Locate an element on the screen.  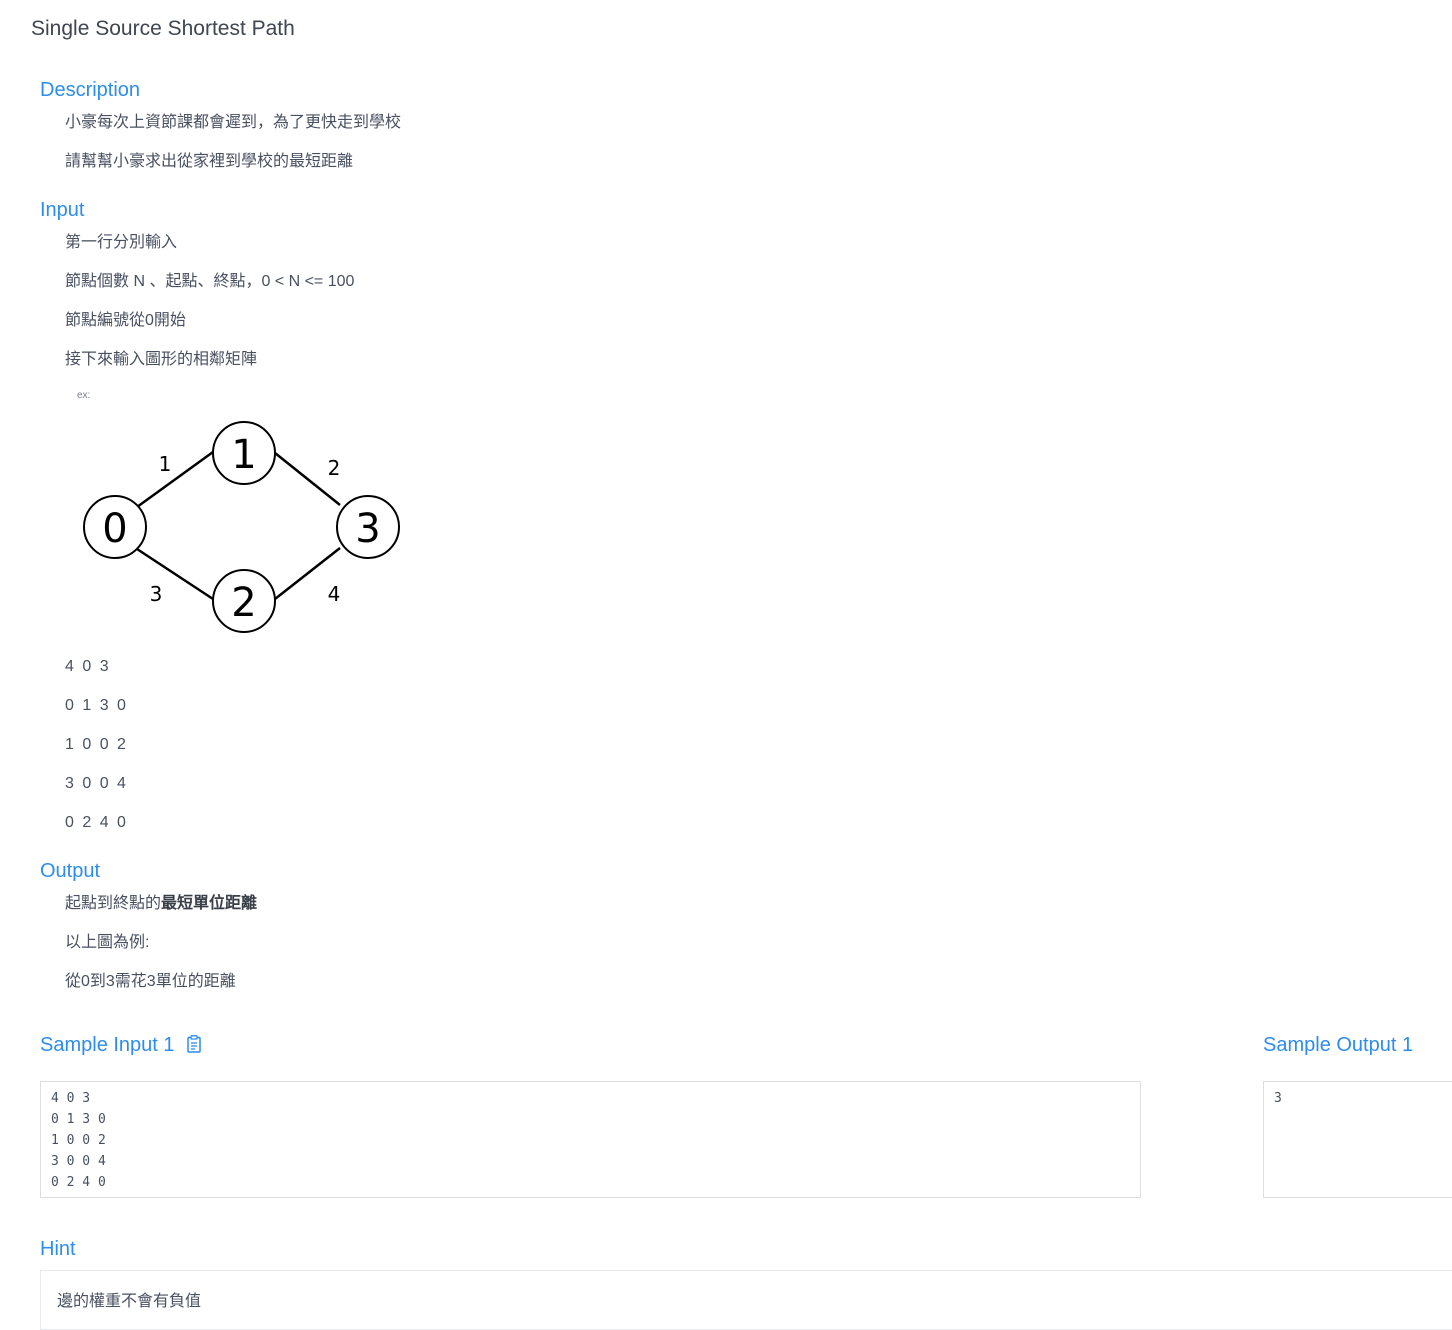
sample-output-heading: Sample Output 1 is located at coordinates (1338, 1045).